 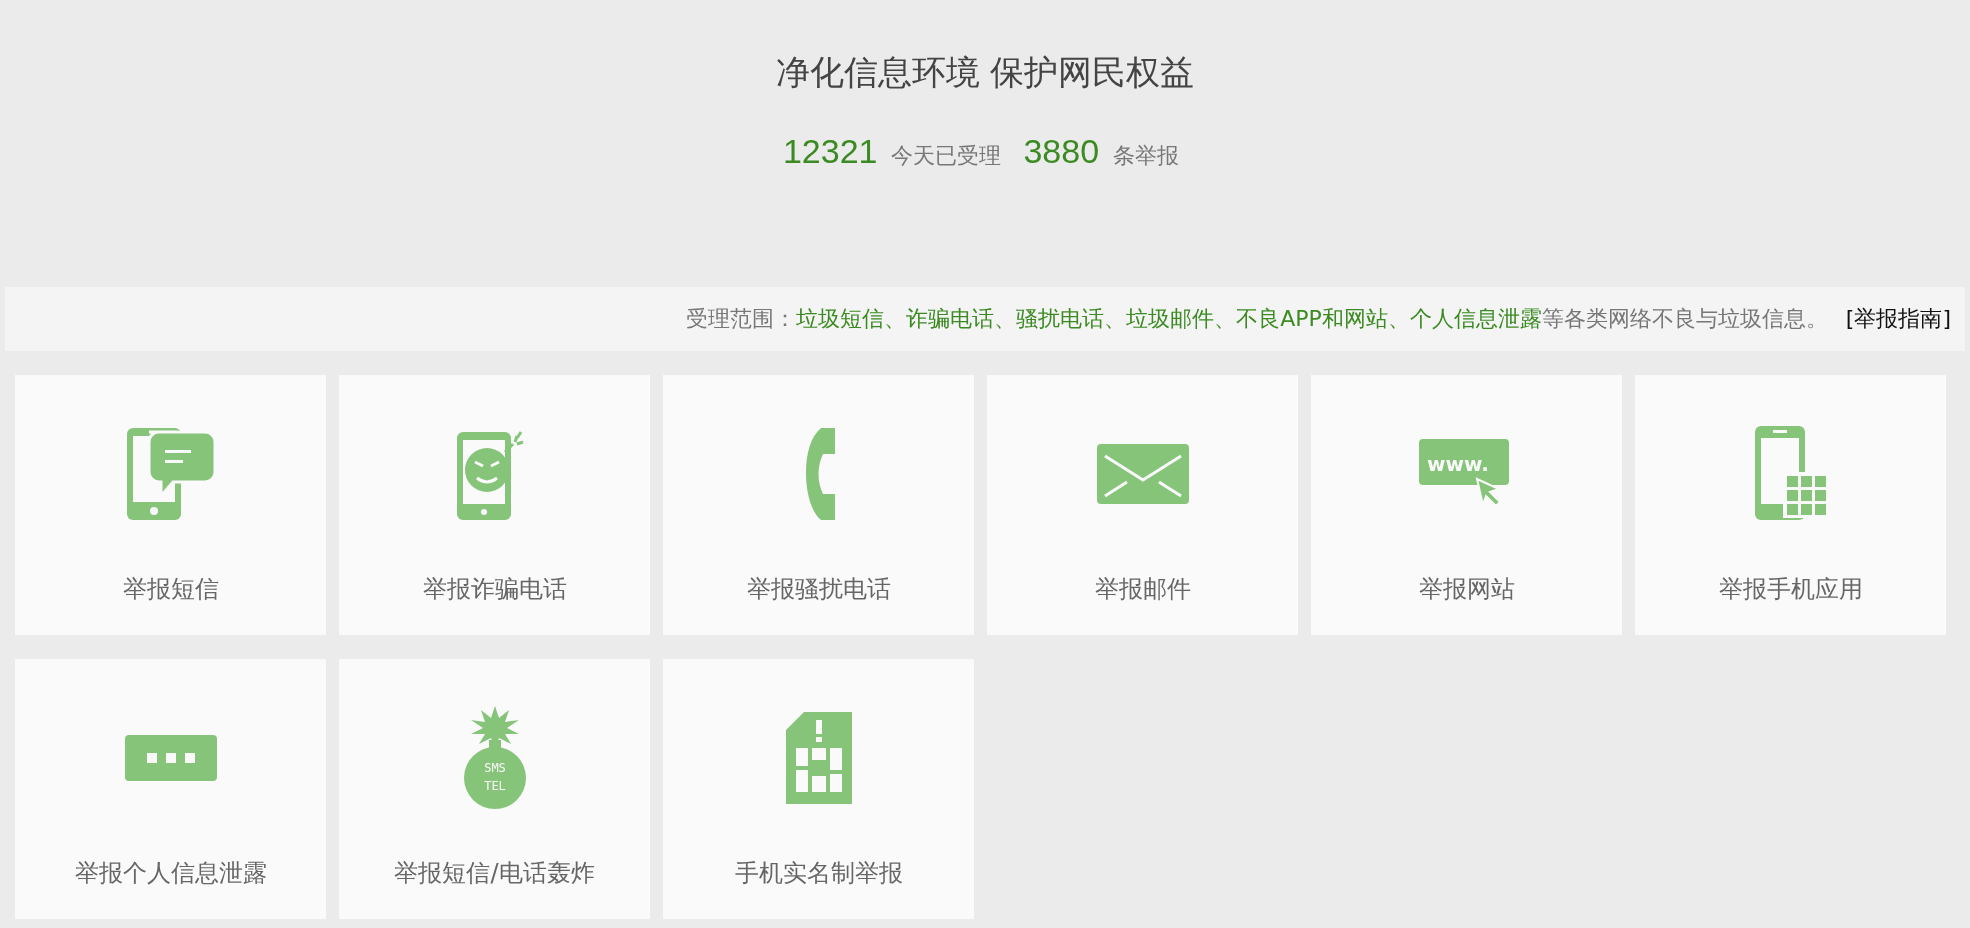 I want to click on sim-card-icon, so click(x=818, y=758).